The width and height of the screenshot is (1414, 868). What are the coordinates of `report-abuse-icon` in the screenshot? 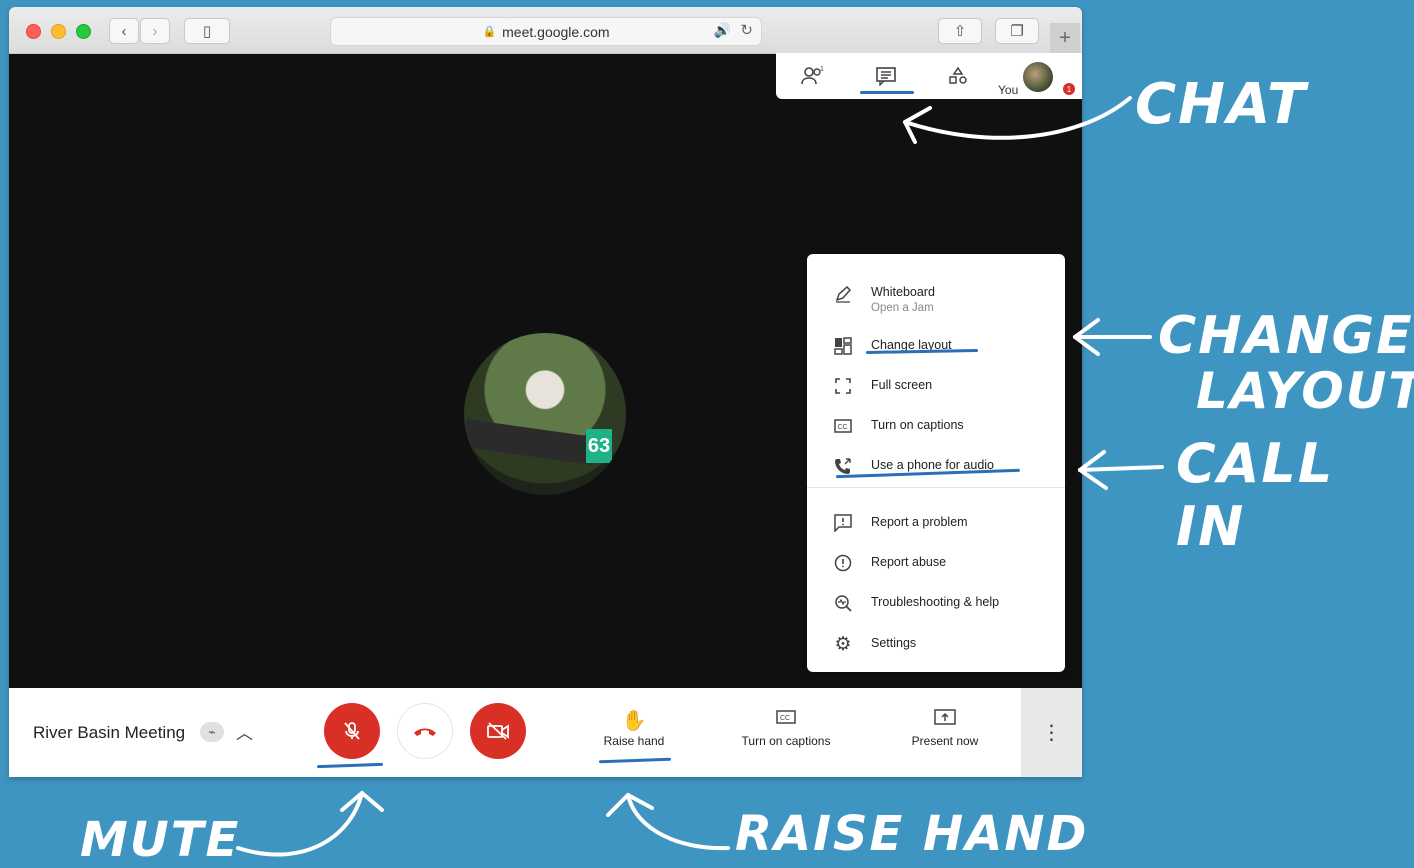 It's located at (843, 563).